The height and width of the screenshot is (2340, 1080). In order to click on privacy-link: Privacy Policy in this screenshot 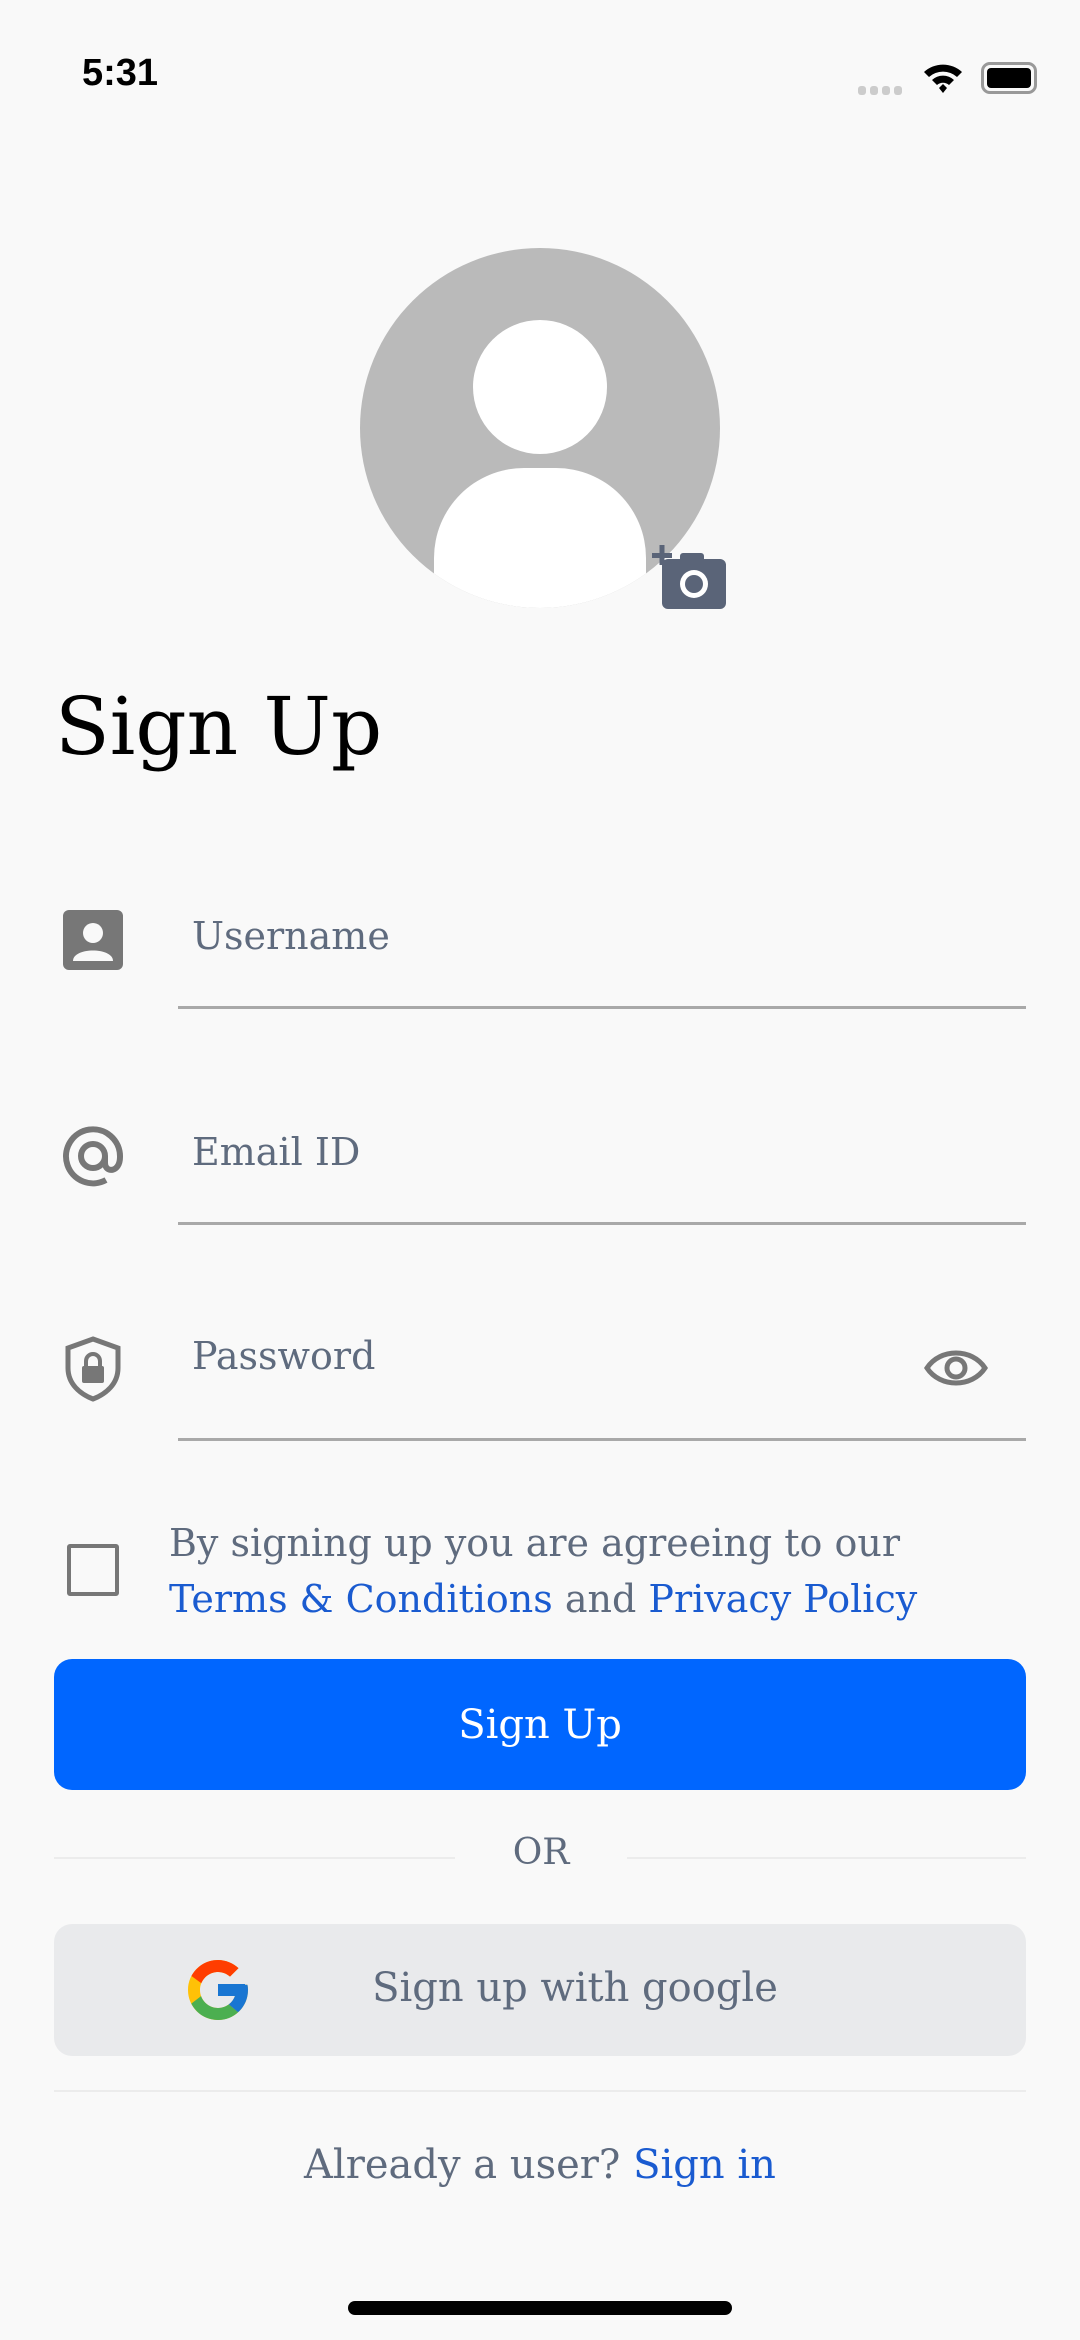, I will do `click(782, 1599)`.